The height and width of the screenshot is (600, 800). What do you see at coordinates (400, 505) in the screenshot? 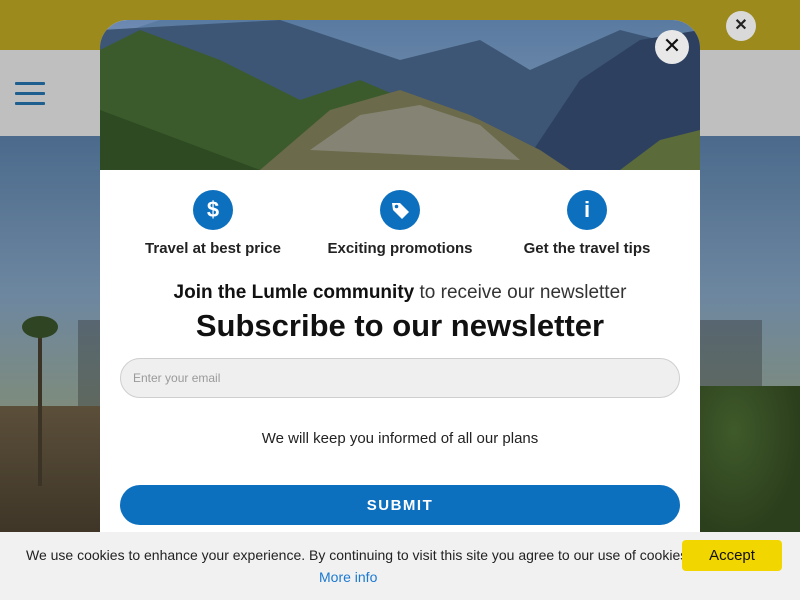
I see `submit-button: SUBMIT` at bounding box center [400, 505].